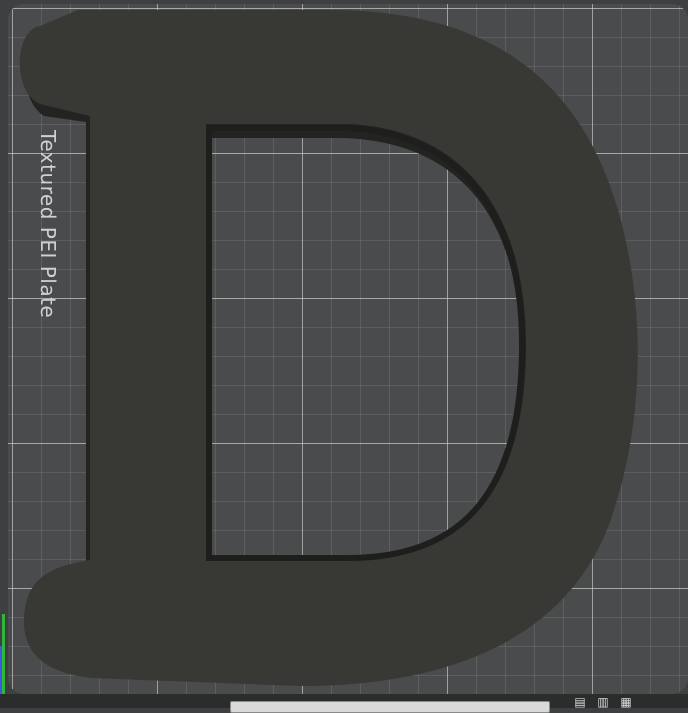 The image size is (688, 713). What do you see at coordinates (626, 702) in the screenshot?
I see `layout-icon: ▦` at bounding box center [626, 702].